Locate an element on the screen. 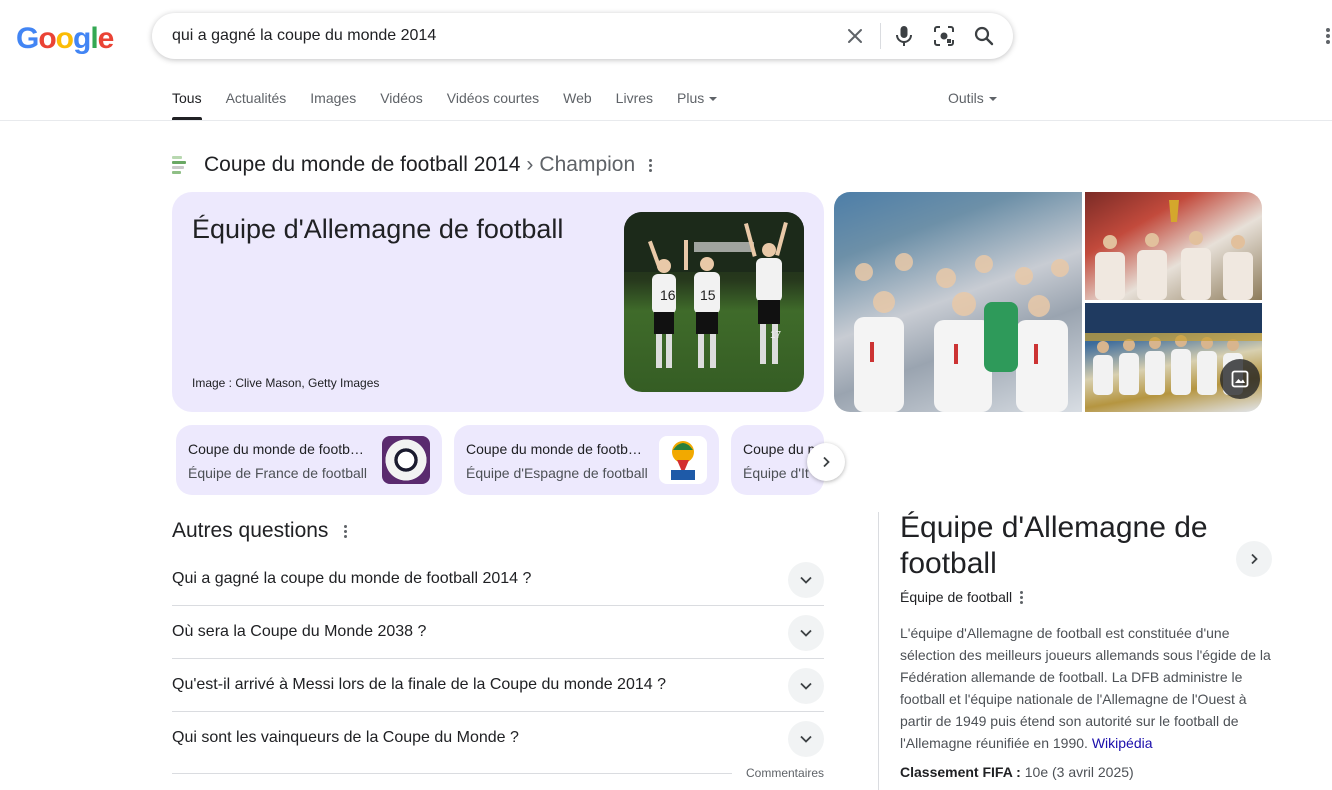 The image size is (1332, 790). chip-thumbnail-logo is located at coordinates (683, 460).